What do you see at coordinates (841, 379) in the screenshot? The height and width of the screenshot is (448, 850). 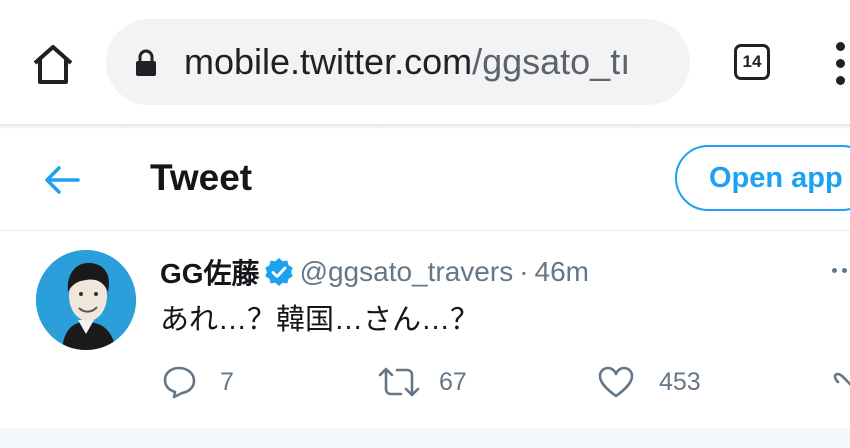 I see `share-icon` at bounding box center [841, 379].